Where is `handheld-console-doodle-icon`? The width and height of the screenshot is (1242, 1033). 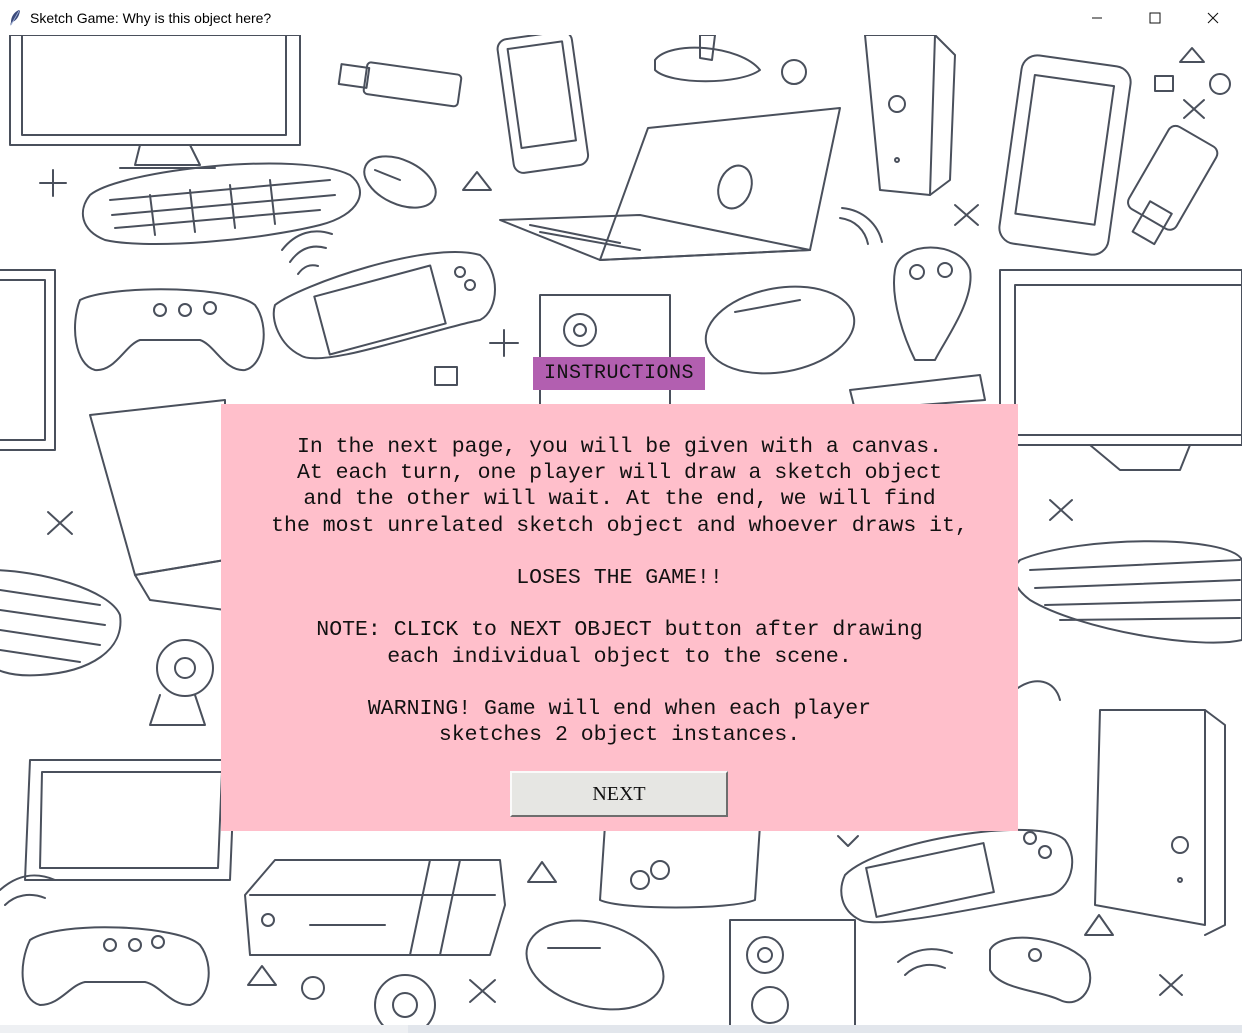
handheld-console-doodle-icon is located at coordinates (384, 305).